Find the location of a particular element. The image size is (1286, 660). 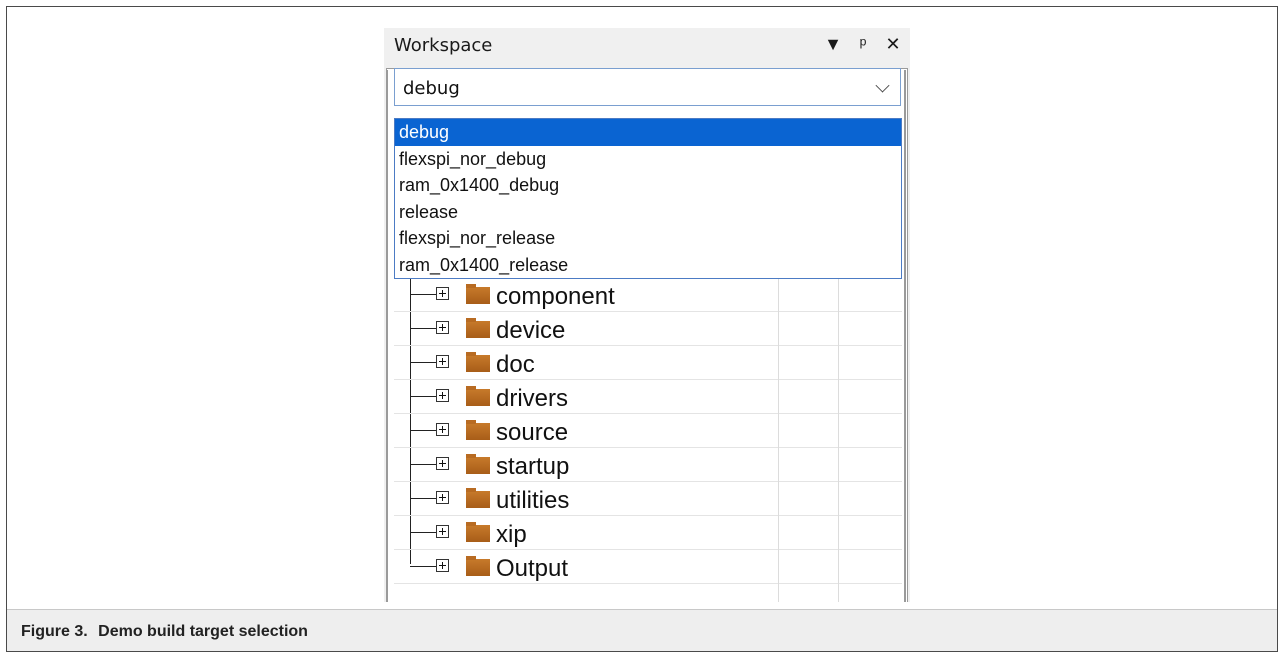

workspace-title: Workspace is located at coordinates (443, 45).